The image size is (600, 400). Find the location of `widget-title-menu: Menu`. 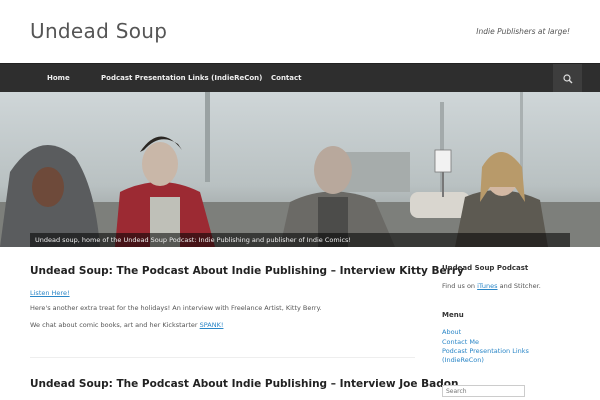

widget-title-menu: Menu is located at coordinates (453, 315).